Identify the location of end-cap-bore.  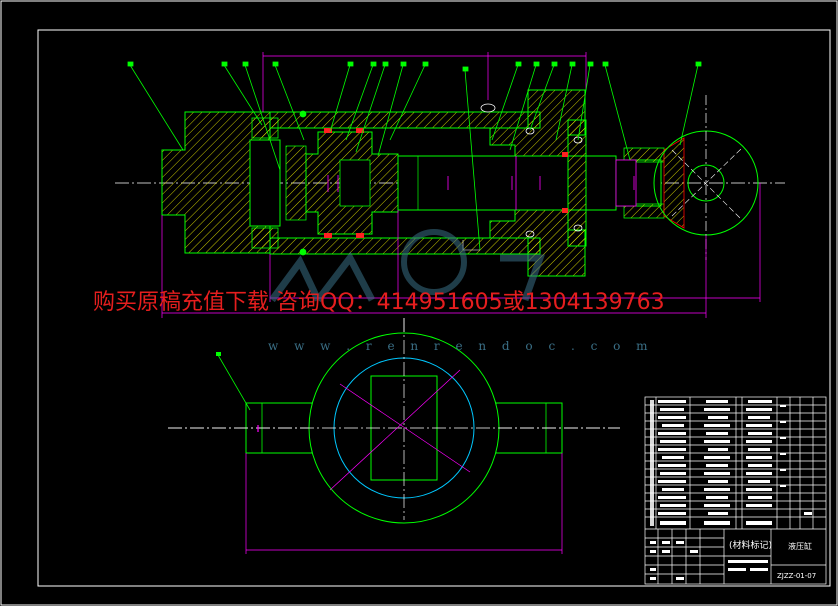
(265, 183).